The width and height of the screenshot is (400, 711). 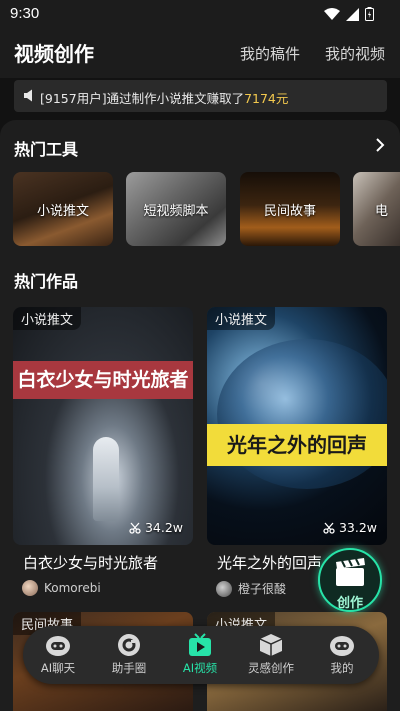 What do you see at coordinates (163, 527) in the screenshot?
I see `view-count-value: 34.2w` at bounding box center [163, 527].